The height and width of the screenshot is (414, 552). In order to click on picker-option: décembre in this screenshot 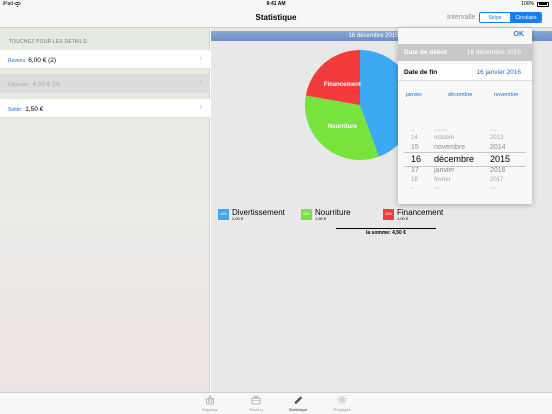, I will do `click(454, 159)`.